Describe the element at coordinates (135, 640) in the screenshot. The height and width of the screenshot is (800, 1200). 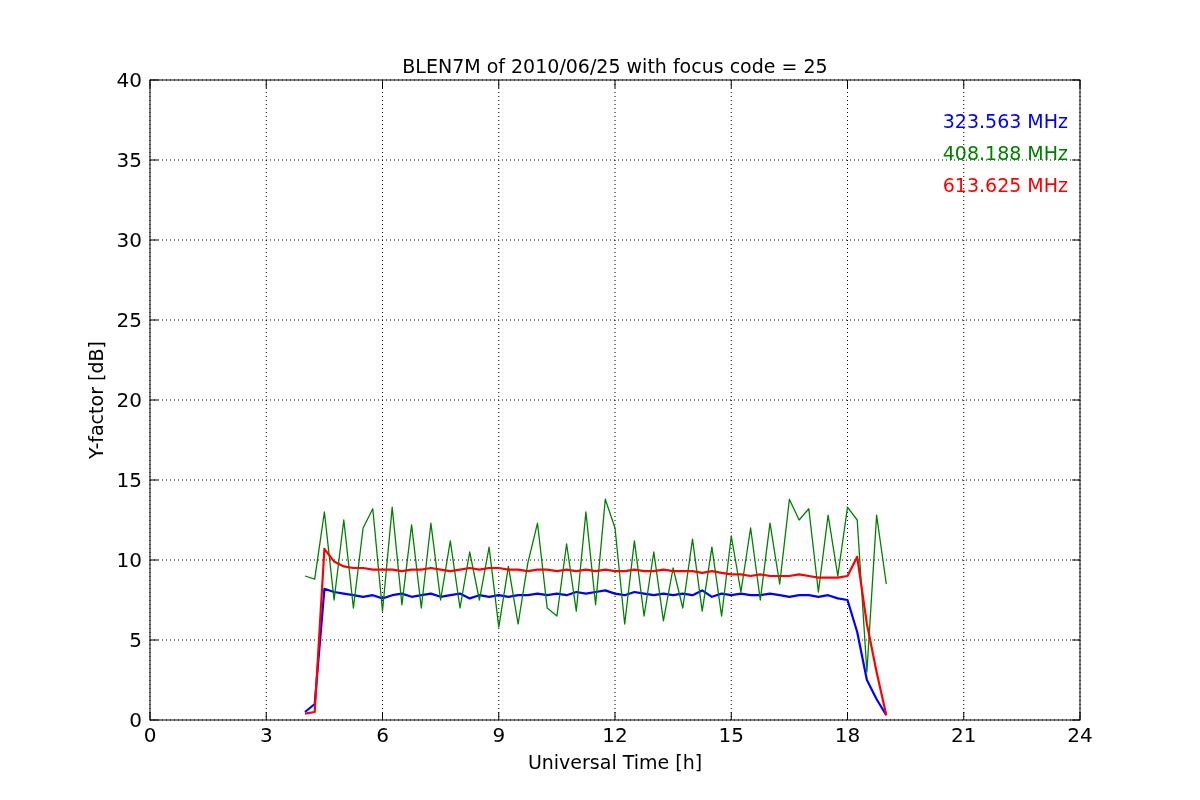
I see `tick-label: 5` at that location.